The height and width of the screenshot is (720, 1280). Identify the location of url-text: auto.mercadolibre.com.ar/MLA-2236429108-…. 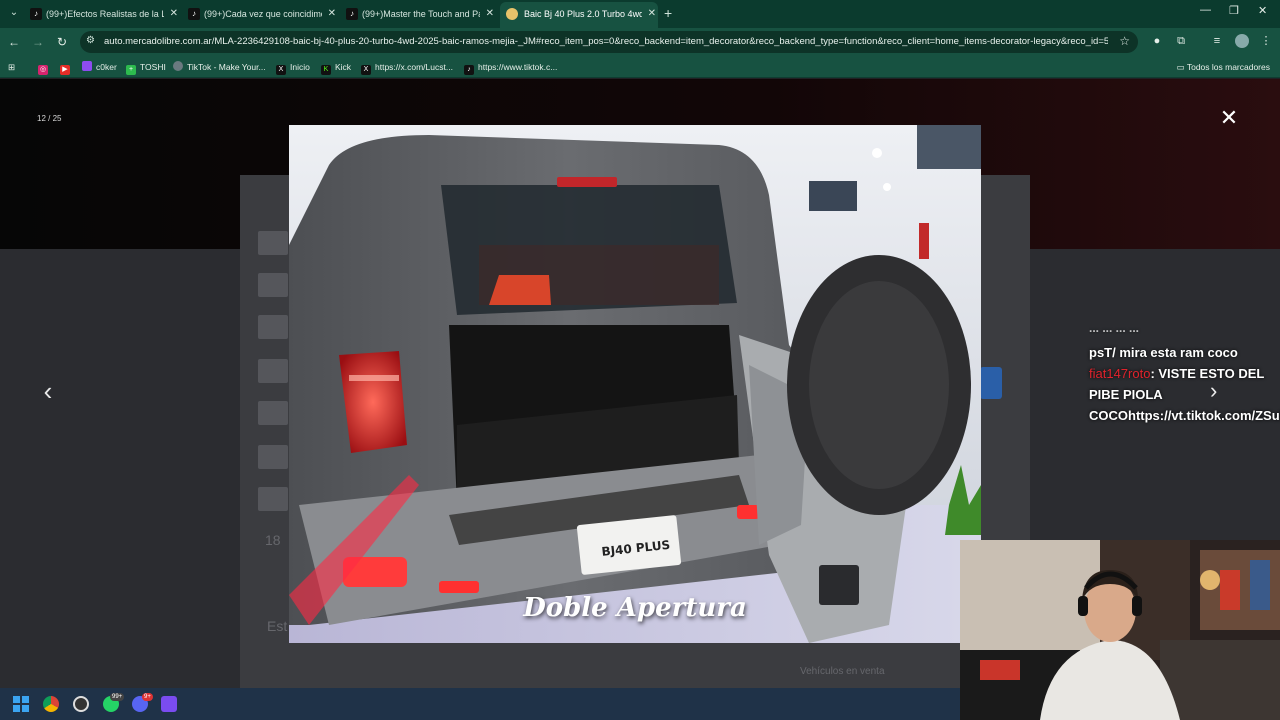
(606, 42).